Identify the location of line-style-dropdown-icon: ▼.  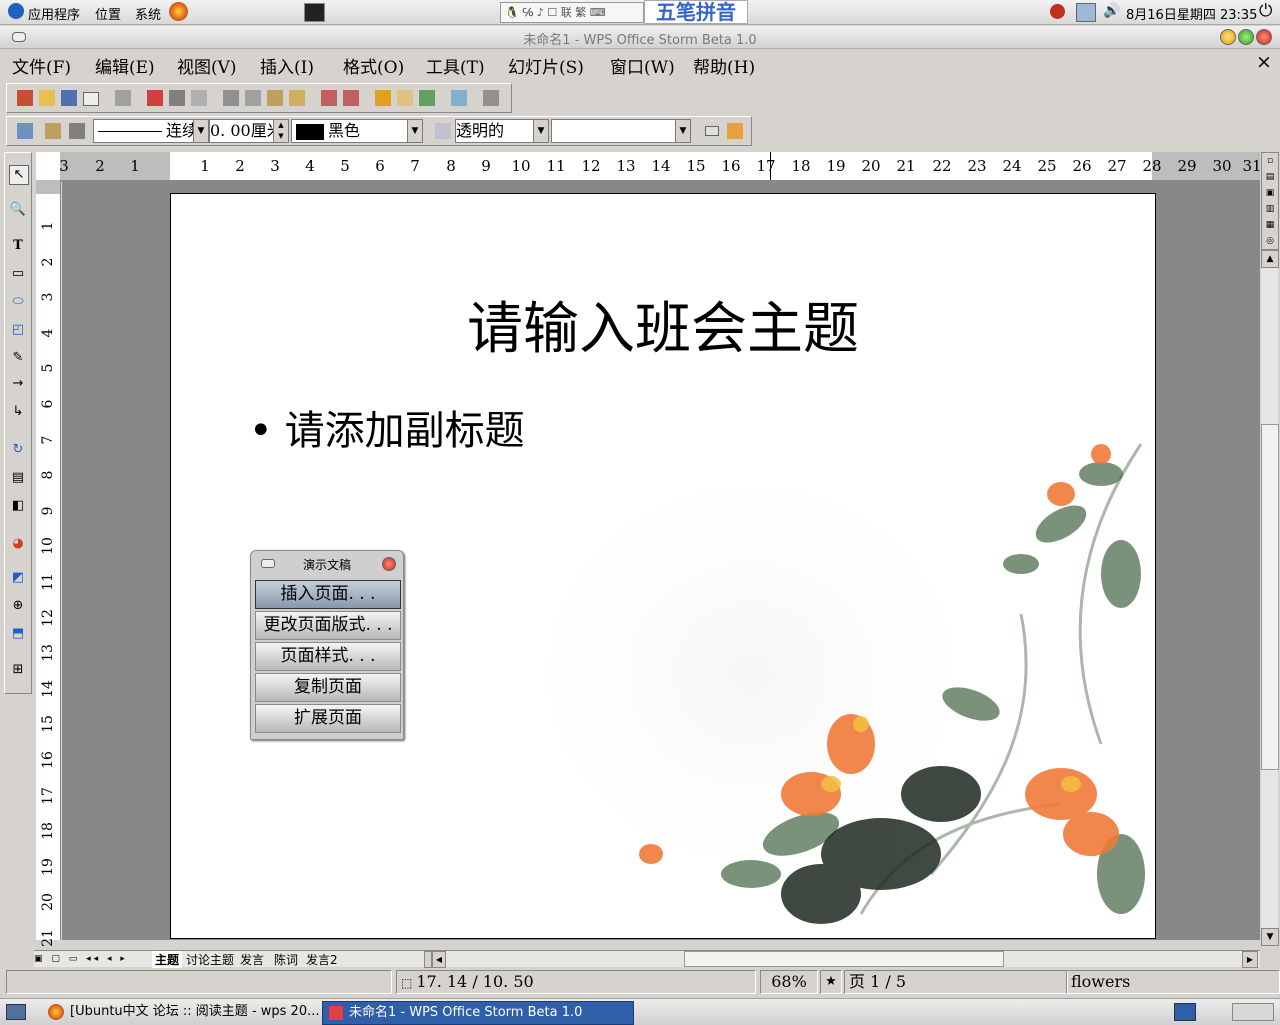
(200, 131).